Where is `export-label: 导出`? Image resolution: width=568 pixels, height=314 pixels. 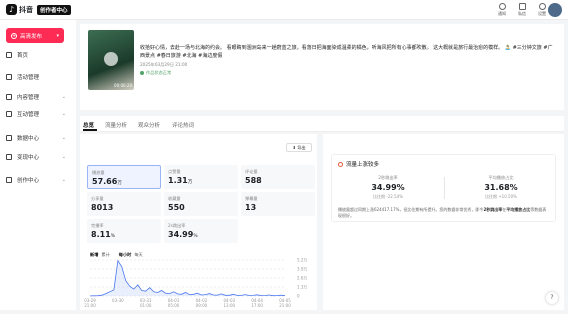 export-label: 导出 is located at coordinates (301, 147).